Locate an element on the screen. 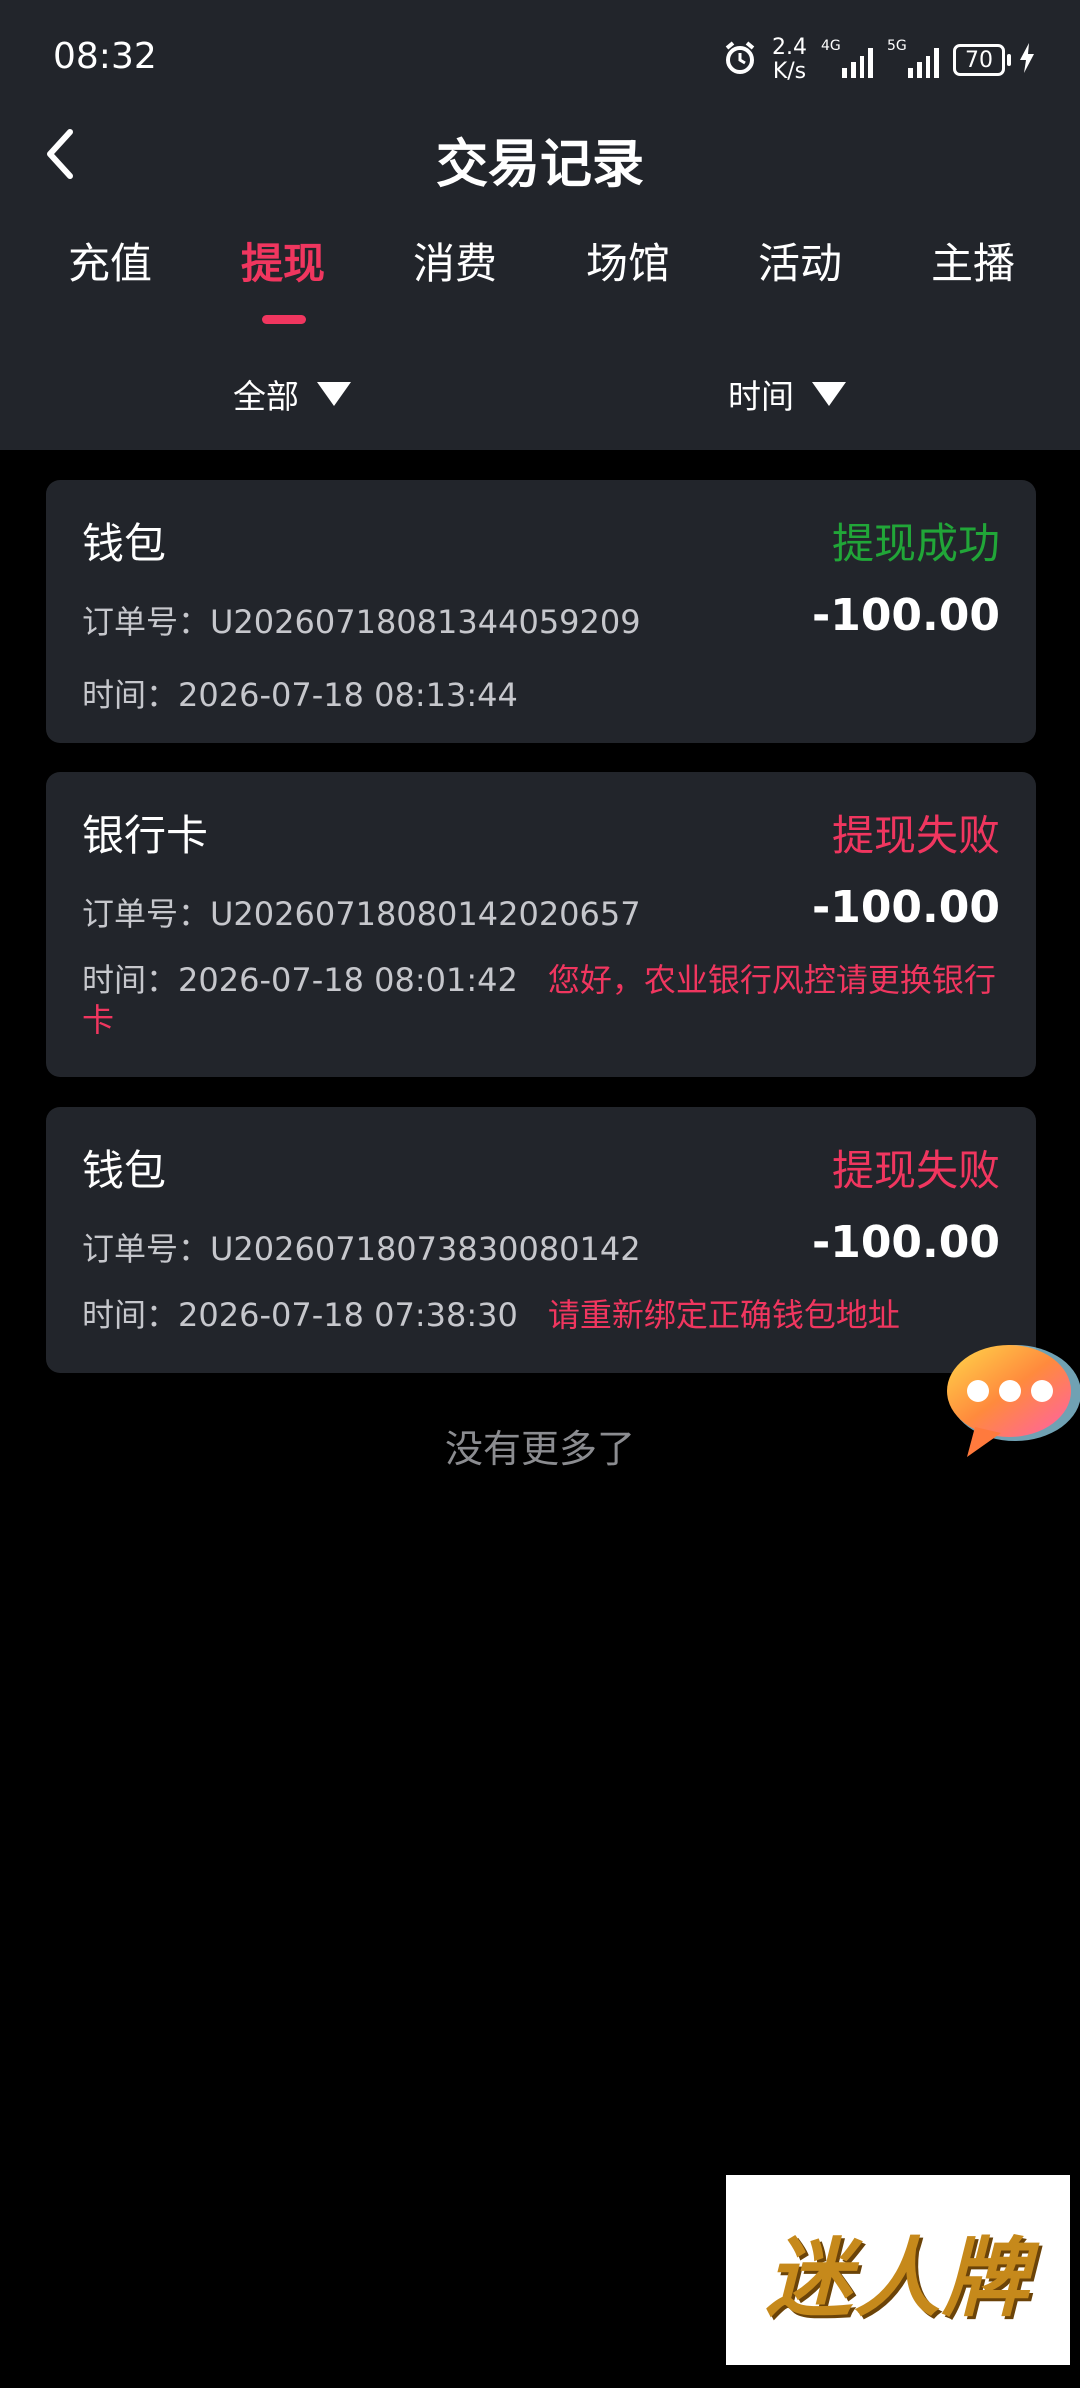 This screenshot has width=1080, height=2388. tab-recharge: 充值 is located at coordinates (110, 260).